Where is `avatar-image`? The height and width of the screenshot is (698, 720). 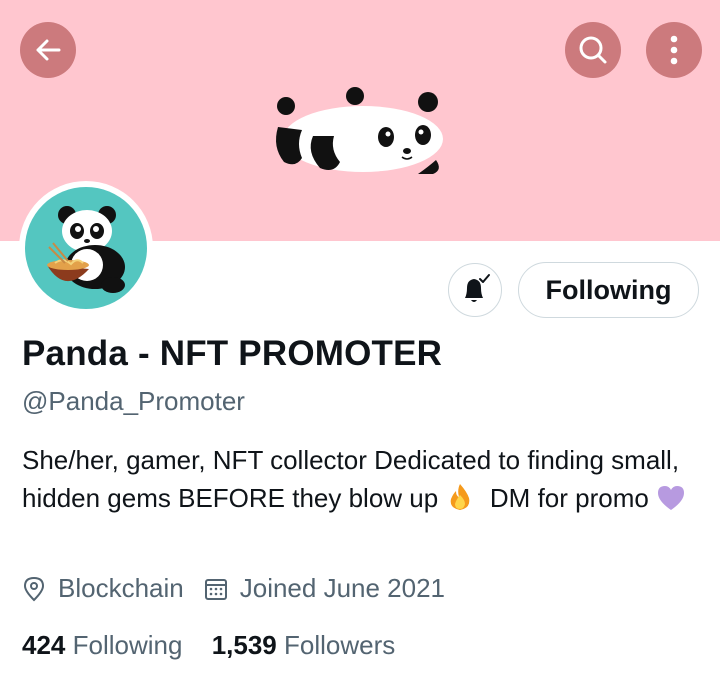
avatar-image is located at coordinates (86, 248).